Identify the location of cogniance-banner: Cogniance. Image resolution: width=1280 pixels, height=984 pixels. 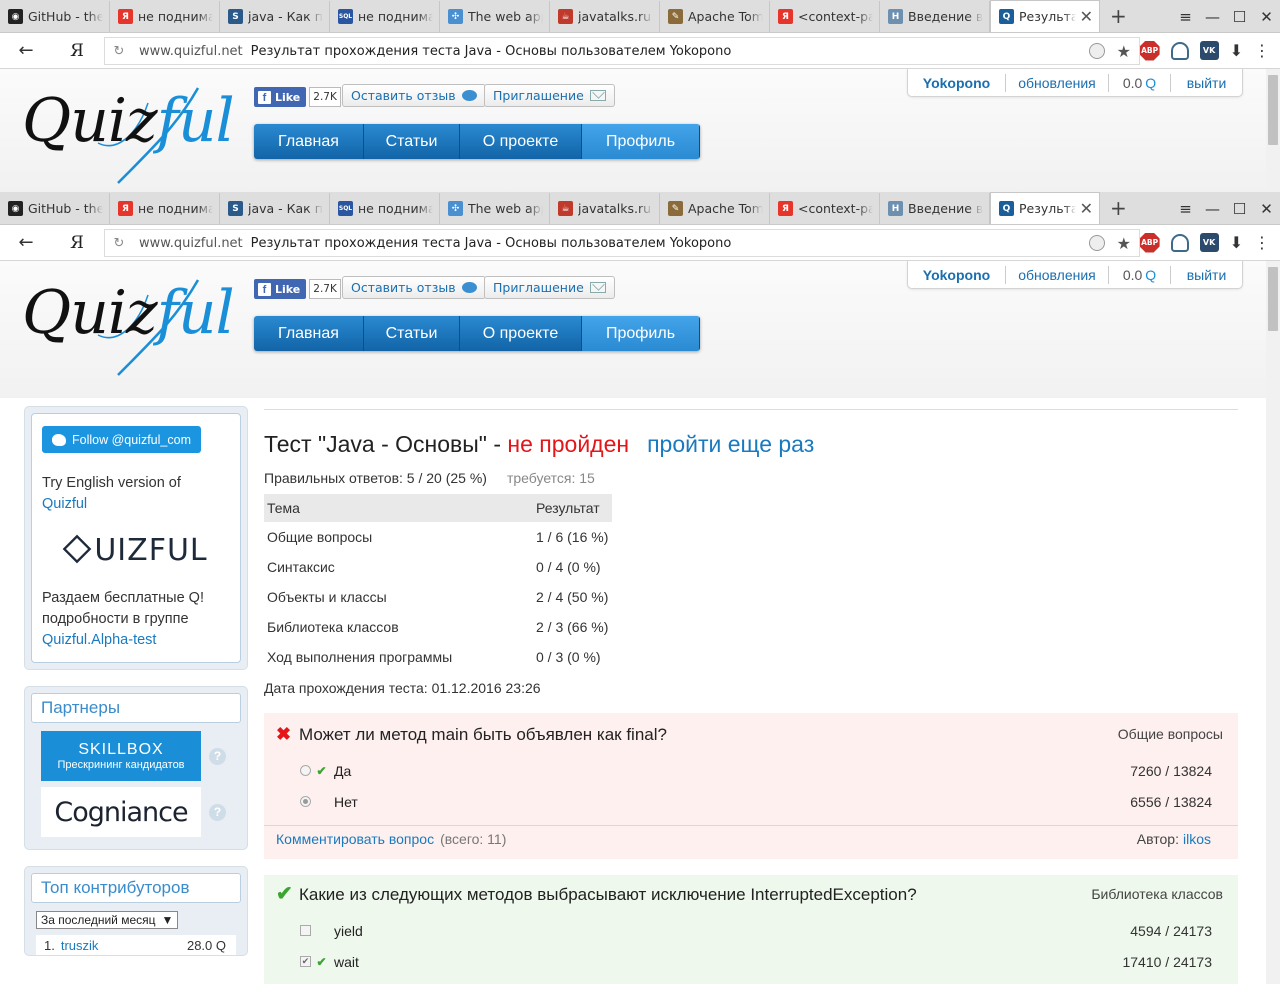
(121, 812).